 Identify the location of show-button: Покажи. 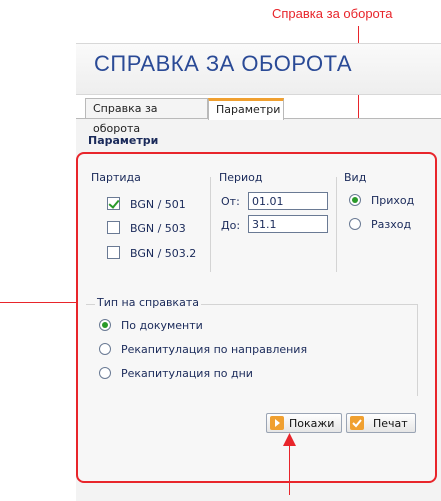
(304, 423).